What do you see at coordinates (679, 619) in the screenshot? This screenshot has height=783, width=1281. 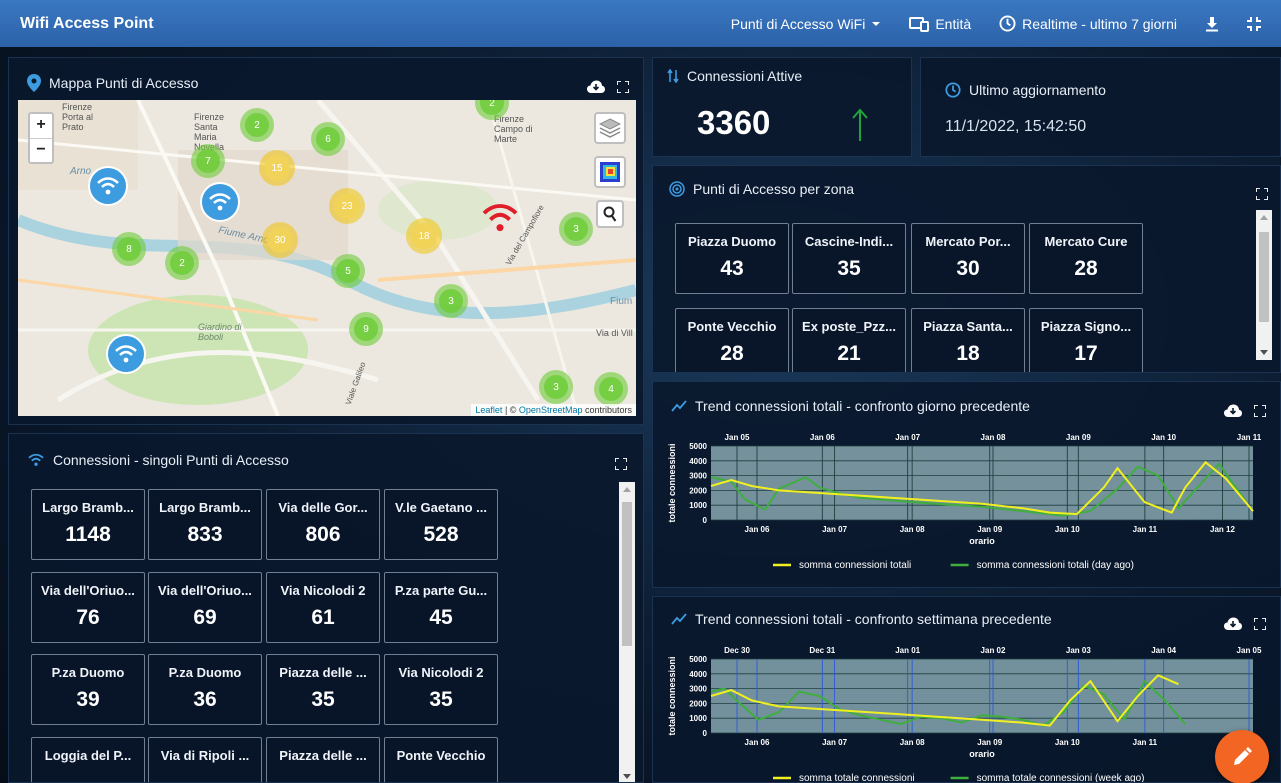 I see `trend-line-icon` at bounding box center [679, 619].